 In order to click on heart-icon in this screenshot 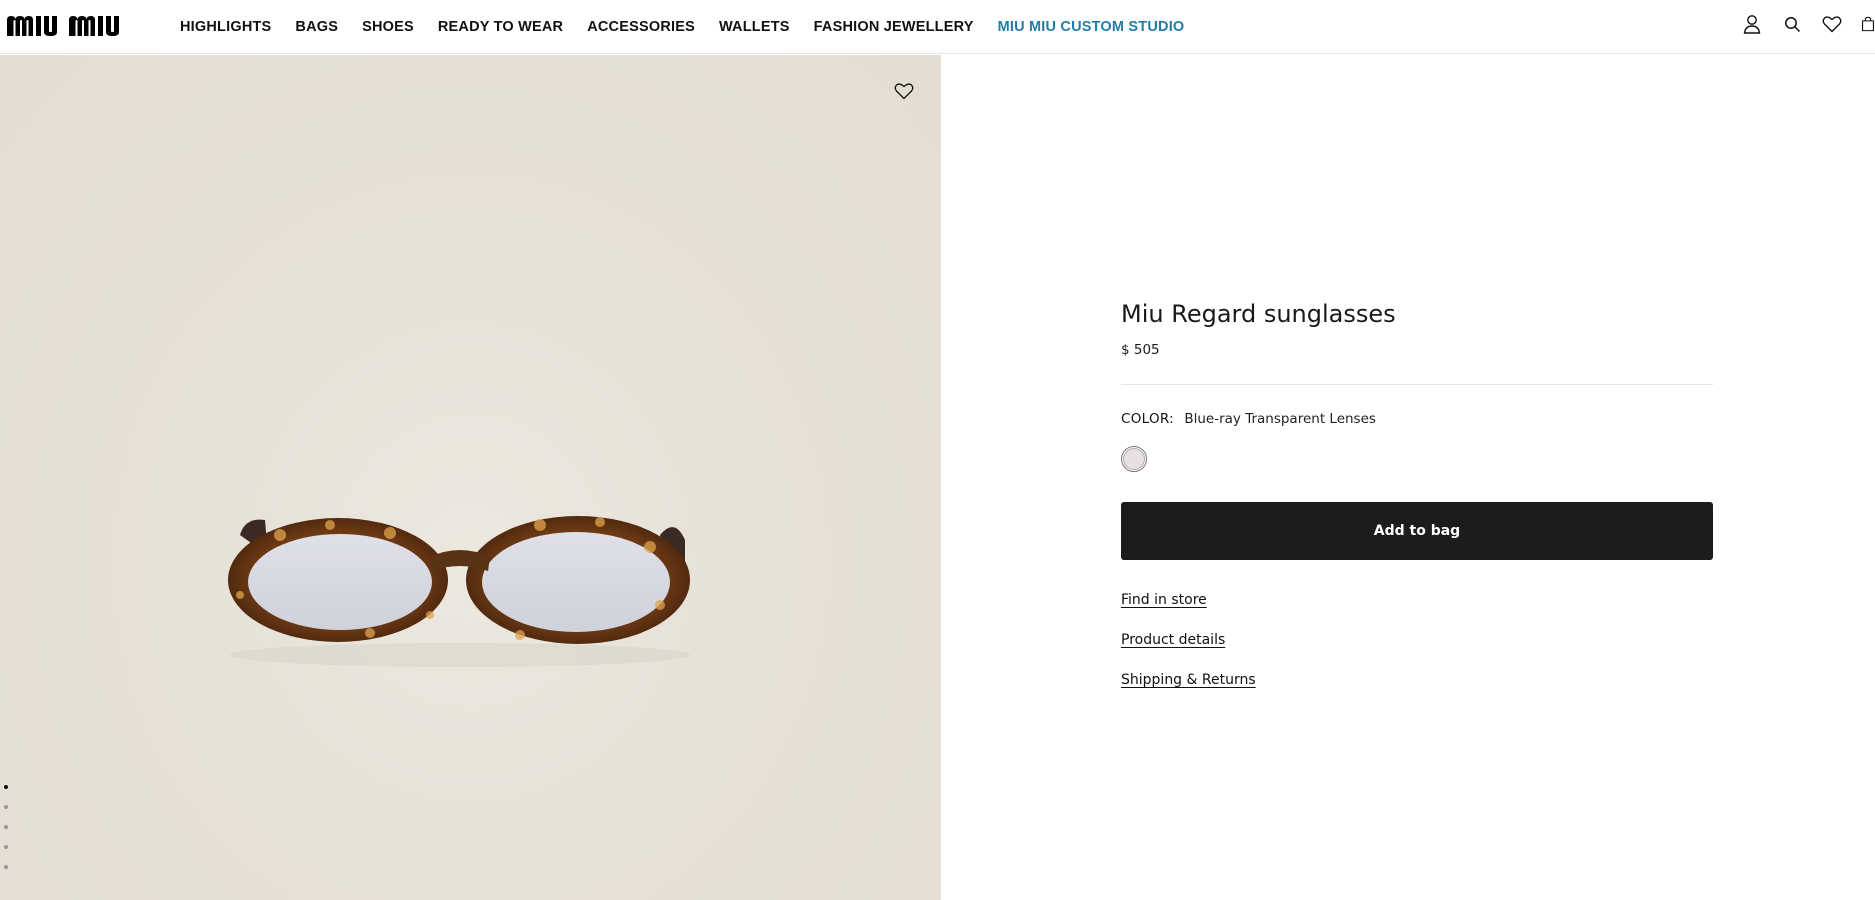, I will do `click(904, 91)`.